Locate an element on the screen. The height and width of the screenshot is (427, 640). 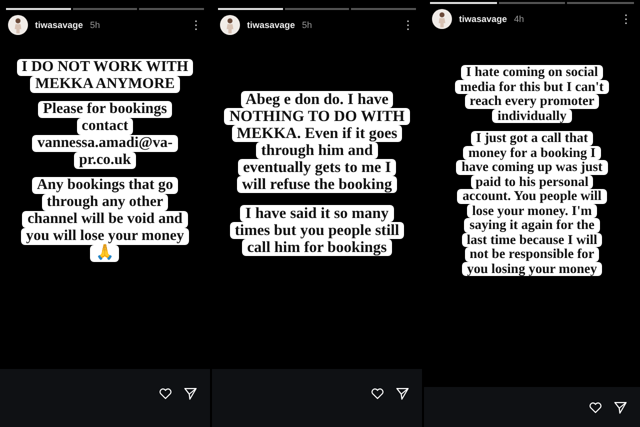
sticker-text-line: money for a booking I is located at coordinates (532, 153).